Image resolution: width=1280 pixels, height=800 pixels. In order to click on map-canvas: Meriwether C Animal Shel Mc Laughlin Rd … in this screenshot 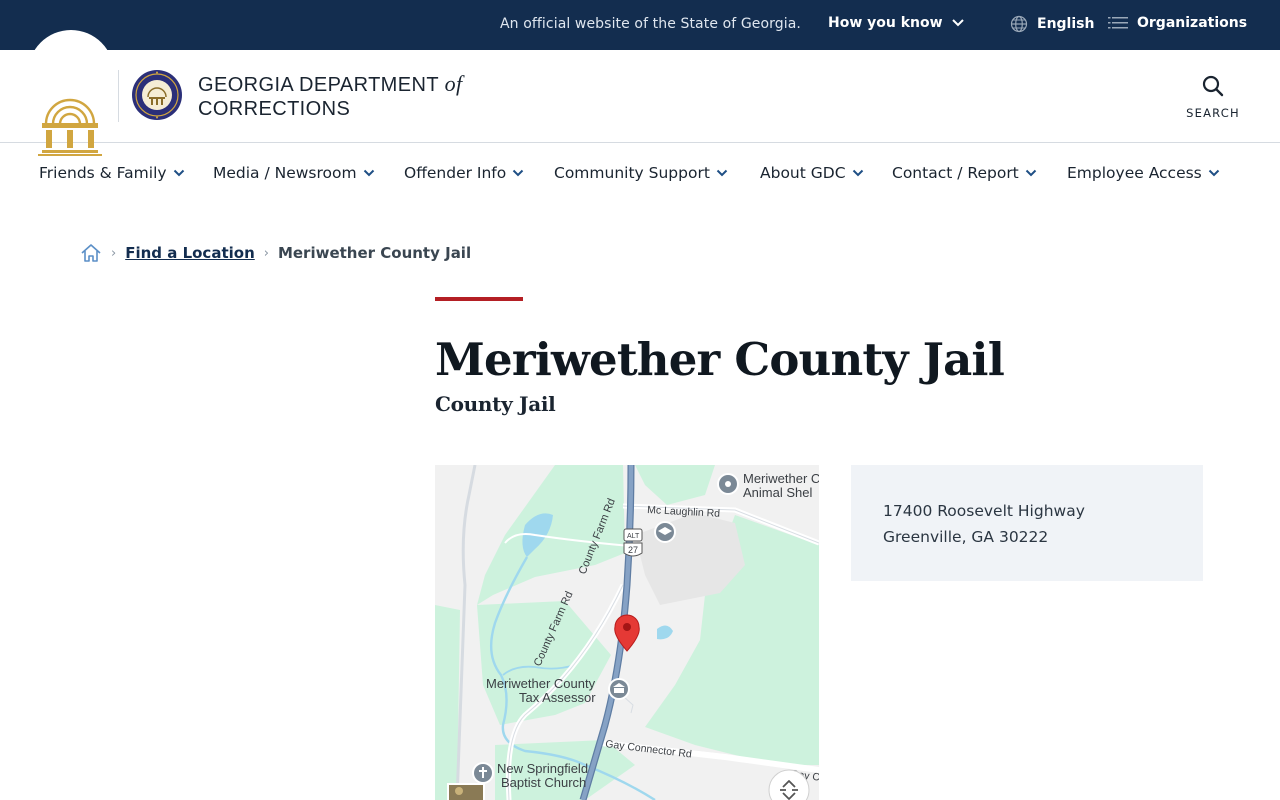, I will do `click(627, 632)`.